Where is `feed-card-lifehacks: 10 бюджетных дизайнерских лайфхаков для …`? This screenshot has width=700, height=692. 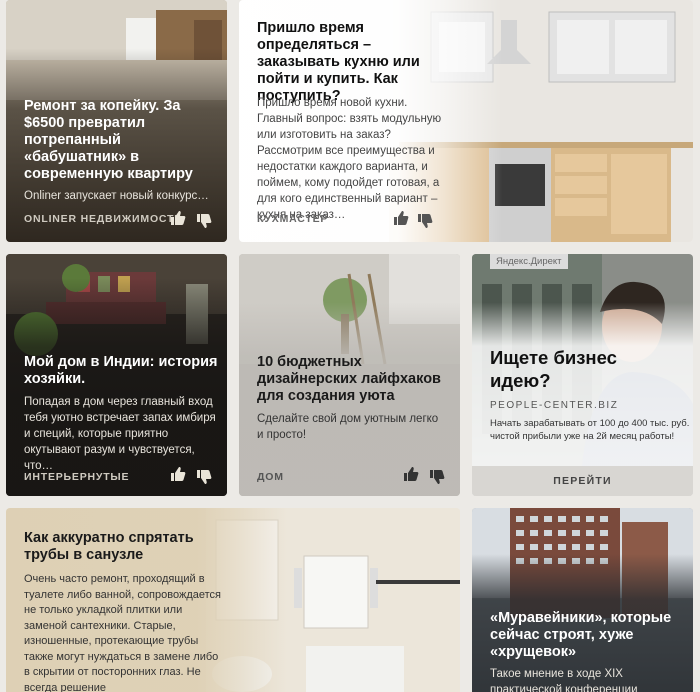
feed-card-lifehacks: 10 бюджетных дизайнерских лайфхаков для … is located at coordinates (349, 375).